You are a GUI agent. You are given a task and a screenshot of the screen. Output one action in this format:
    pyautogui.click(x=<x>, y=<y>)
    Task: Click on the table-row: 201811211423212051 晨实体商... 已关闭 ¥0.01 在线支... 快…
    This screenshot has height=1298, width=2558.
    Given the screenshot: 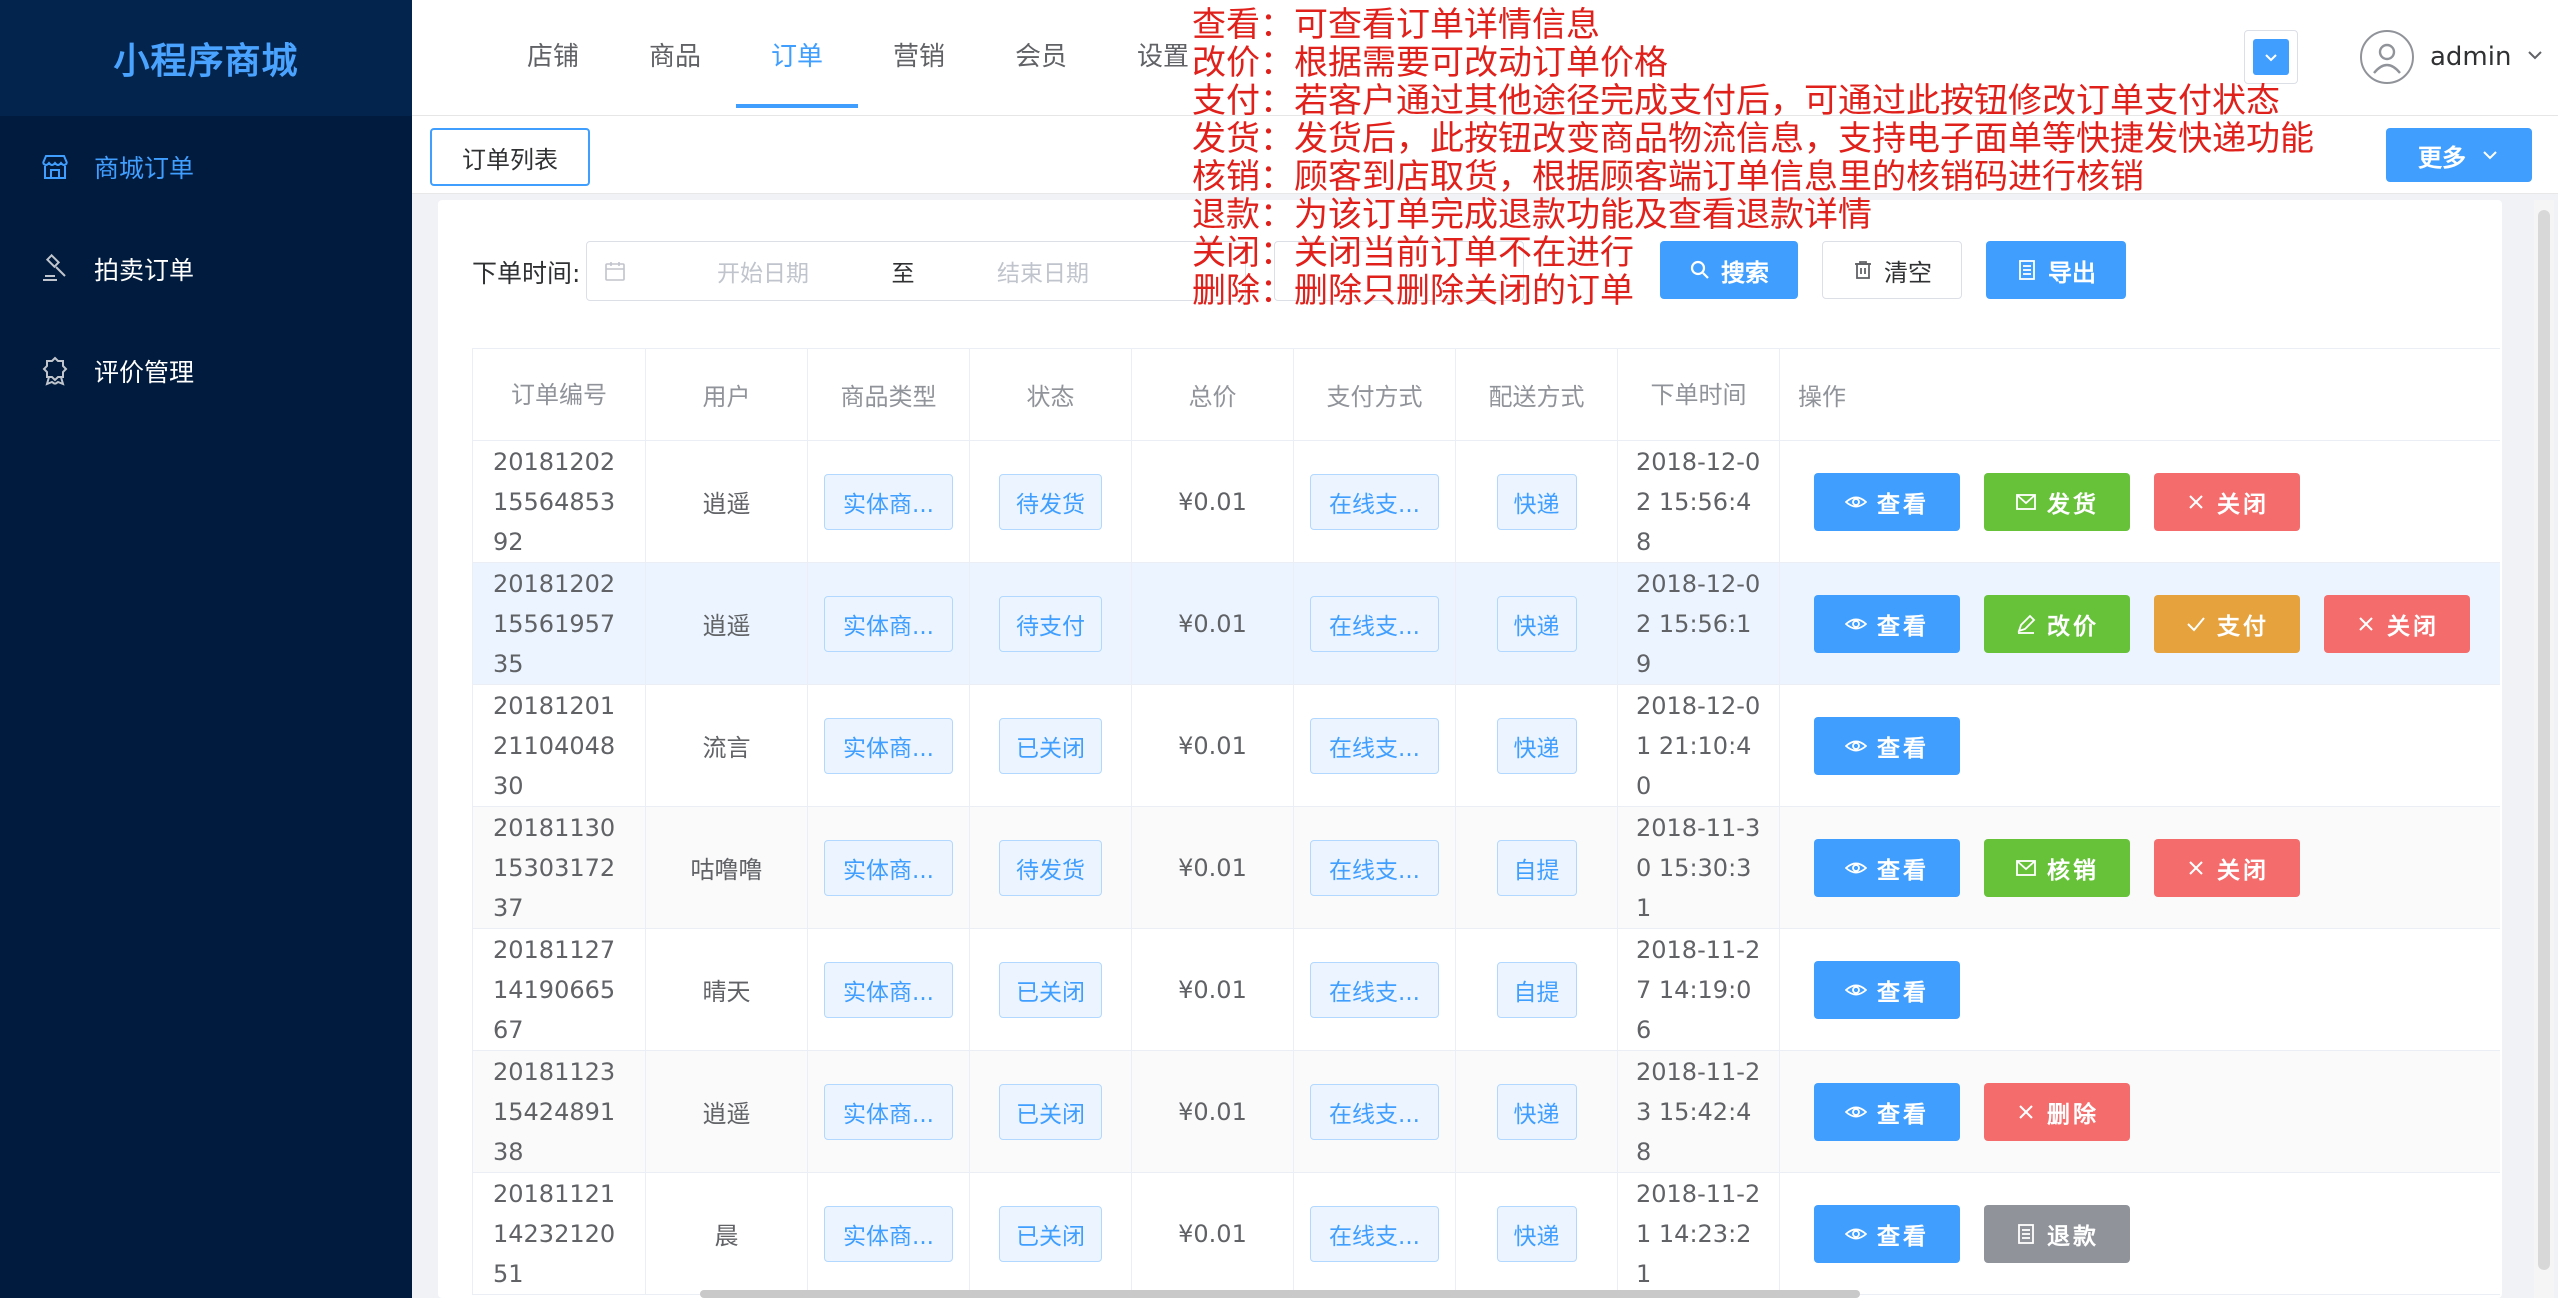 What is the action you would take?
    pyautogui.click(x=1486, y=1234)
    